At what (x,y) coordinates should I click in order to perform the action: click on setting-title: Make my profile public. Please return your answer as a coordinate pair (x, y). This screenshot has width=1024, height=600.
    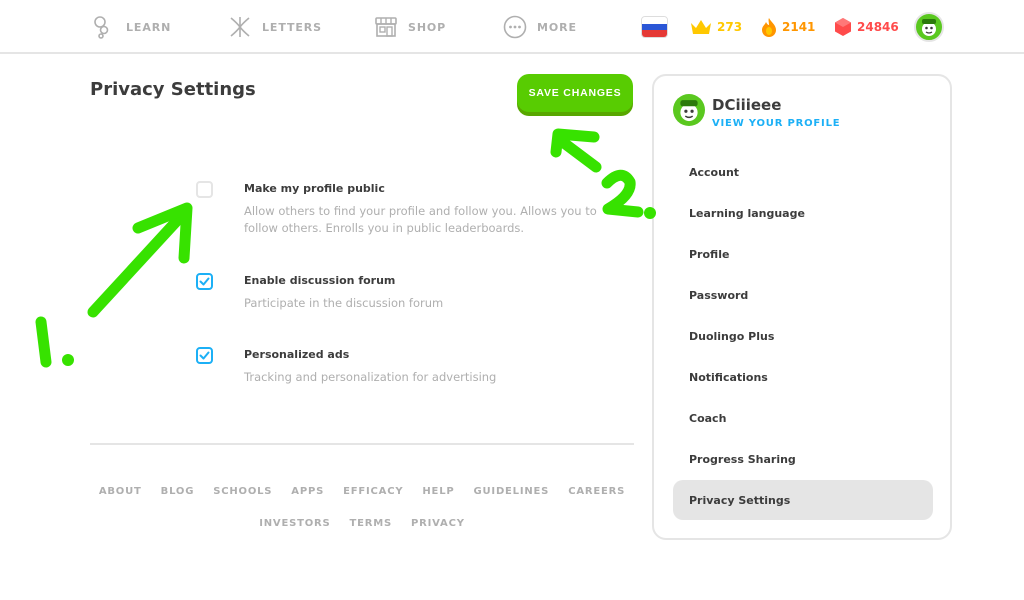
    Looking at the image, I should click on (314, 188).